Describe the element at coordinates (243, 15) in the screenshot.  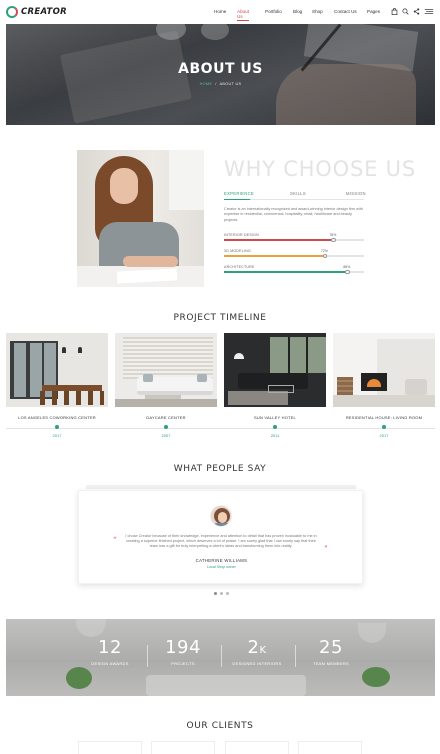
I see `nav-about-us: About Us` at that location.